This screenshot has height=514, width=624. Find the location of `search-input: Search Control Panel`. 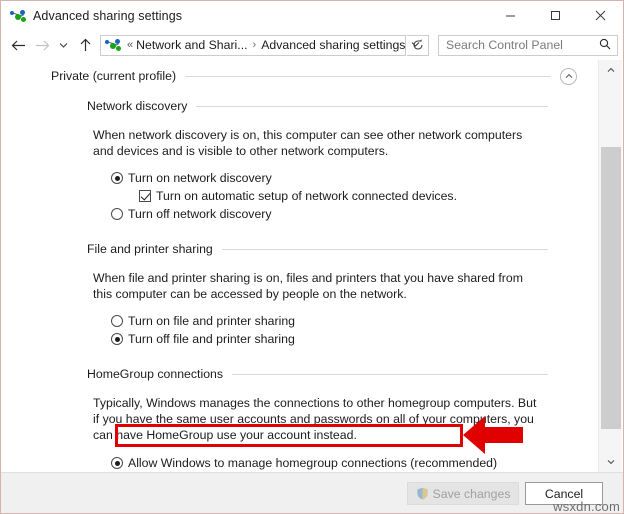

search-input: Search Control Panel is located at coordinates (504, 45).